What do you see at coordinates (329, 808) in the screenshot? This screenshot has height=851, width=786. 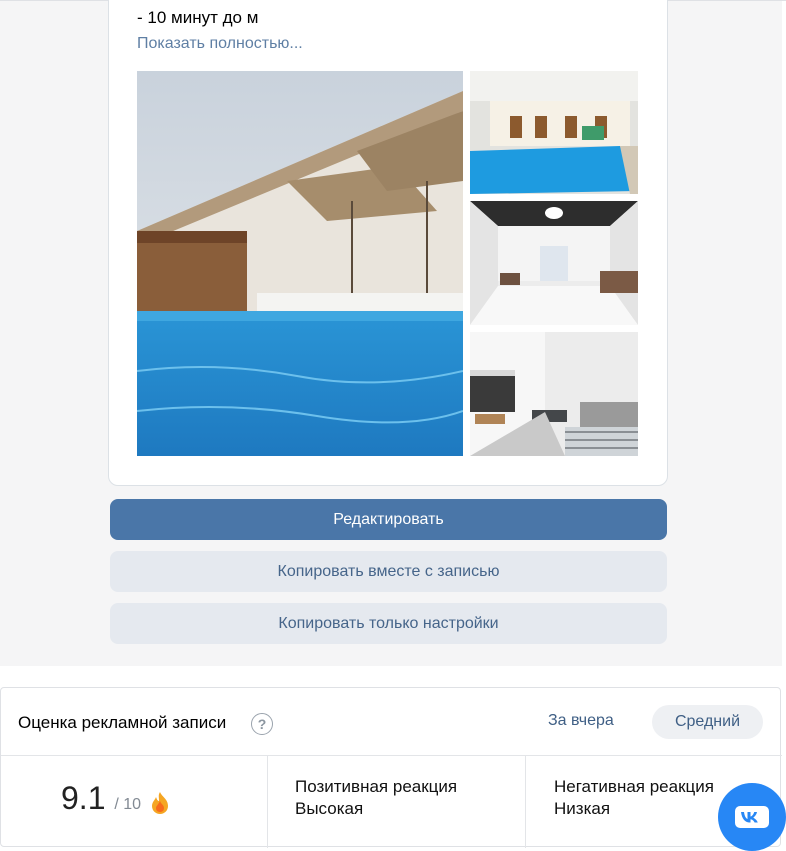 I see `positive-reaction-value: Высокая` at bounding box center [329, 808].